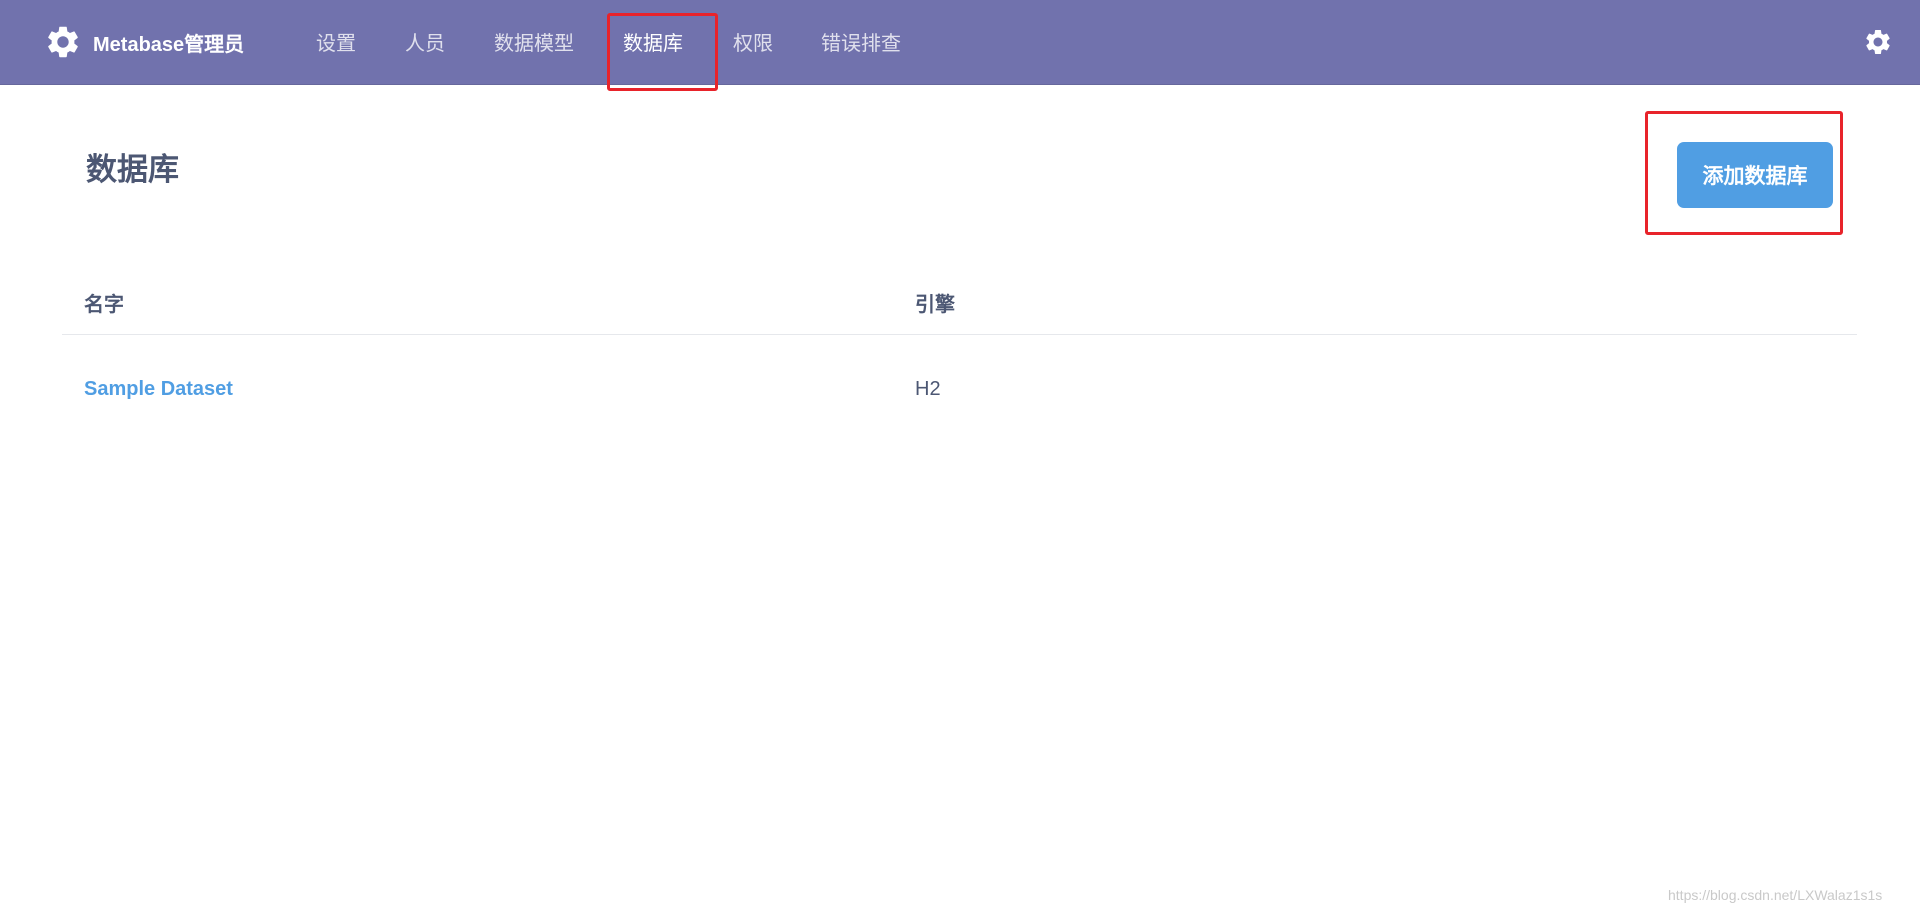  What do you see at coordinates (1878, 42) in the screenshot?
I see `settings-gear-icon` at bounding box center [1878, 42].